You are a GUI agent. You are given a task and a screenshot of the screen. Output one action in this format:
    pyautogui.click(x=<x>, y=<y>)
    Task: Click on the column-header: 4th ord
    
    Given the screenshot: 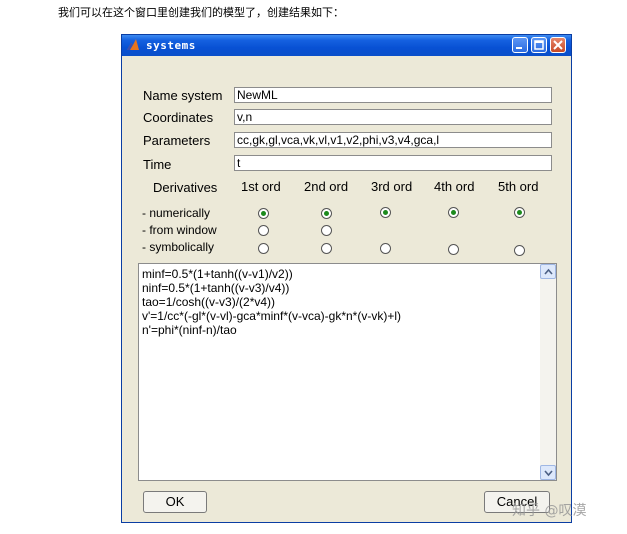 What is the action you would take?
    pyautogui.click(x=454, y=186)
    